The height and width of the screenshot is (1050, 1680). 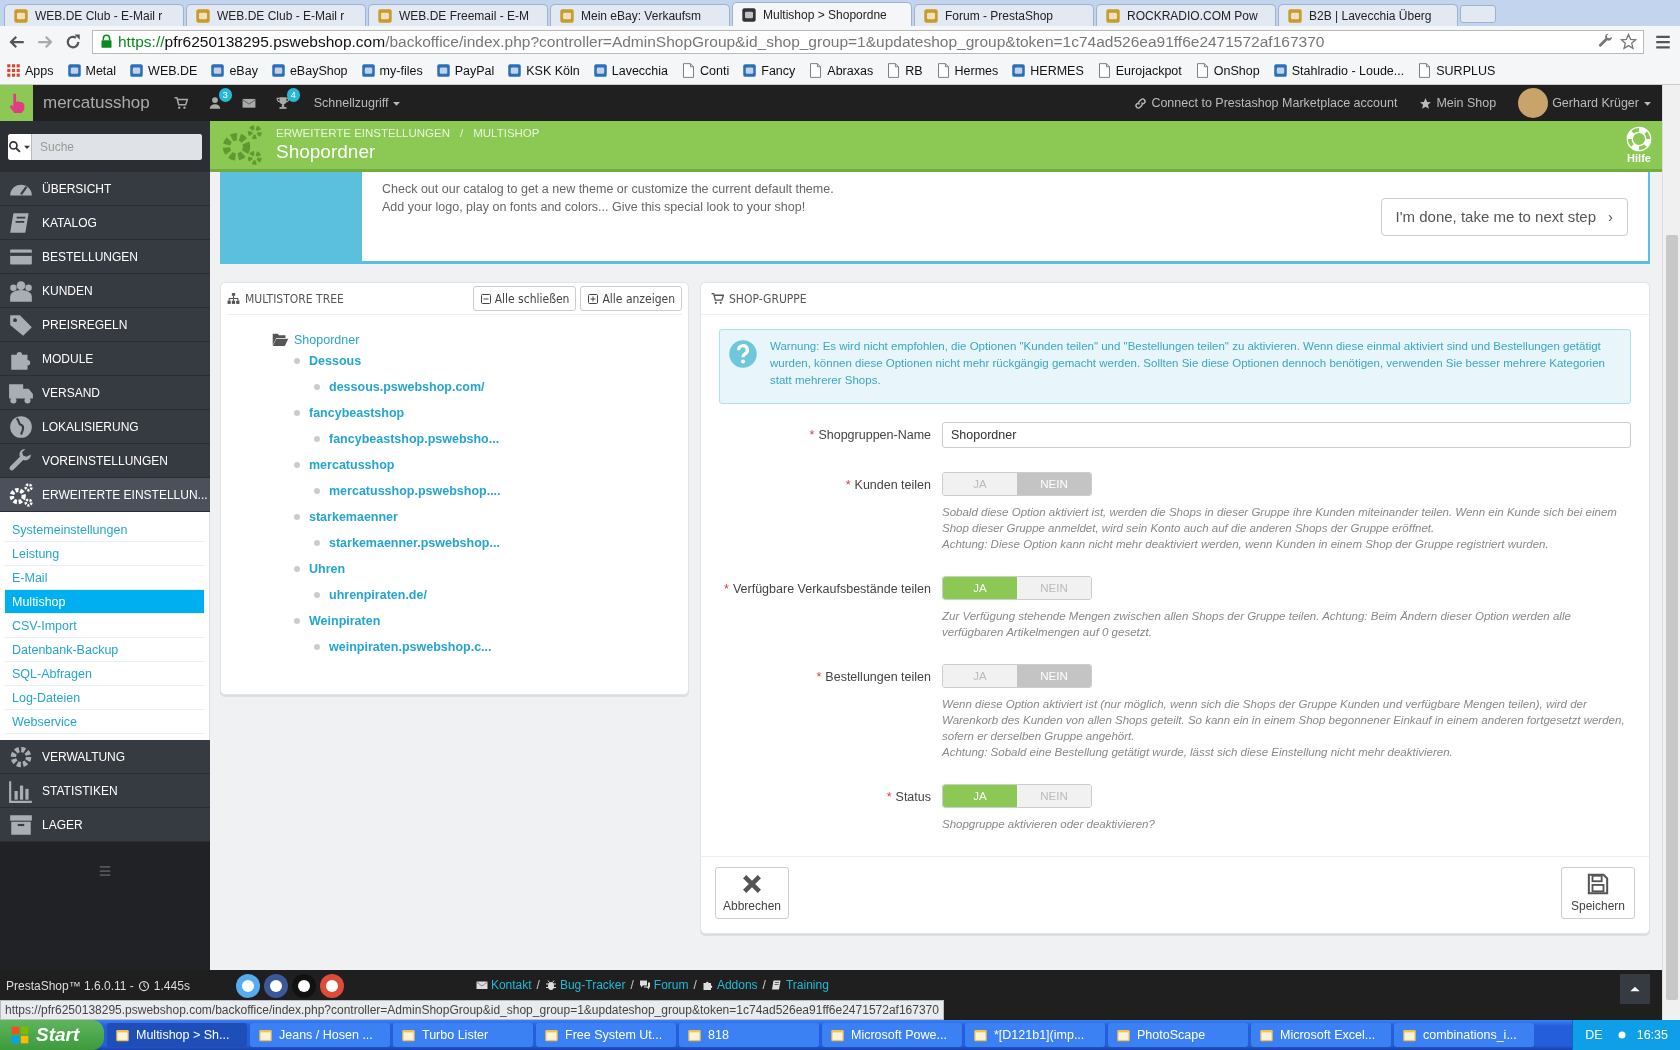 What do you see at coordinates (729, 985) in the screenshot?
I see `footer-link: Addons` at bounding box center [729, 985].